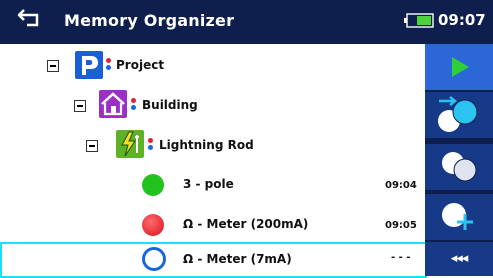 Image resolution: width=493 pixels, height=278 pixels. What do you see at coordinates (30, 19) in the screenshot?
I see `back-icon` at bounding box center [30, 19].